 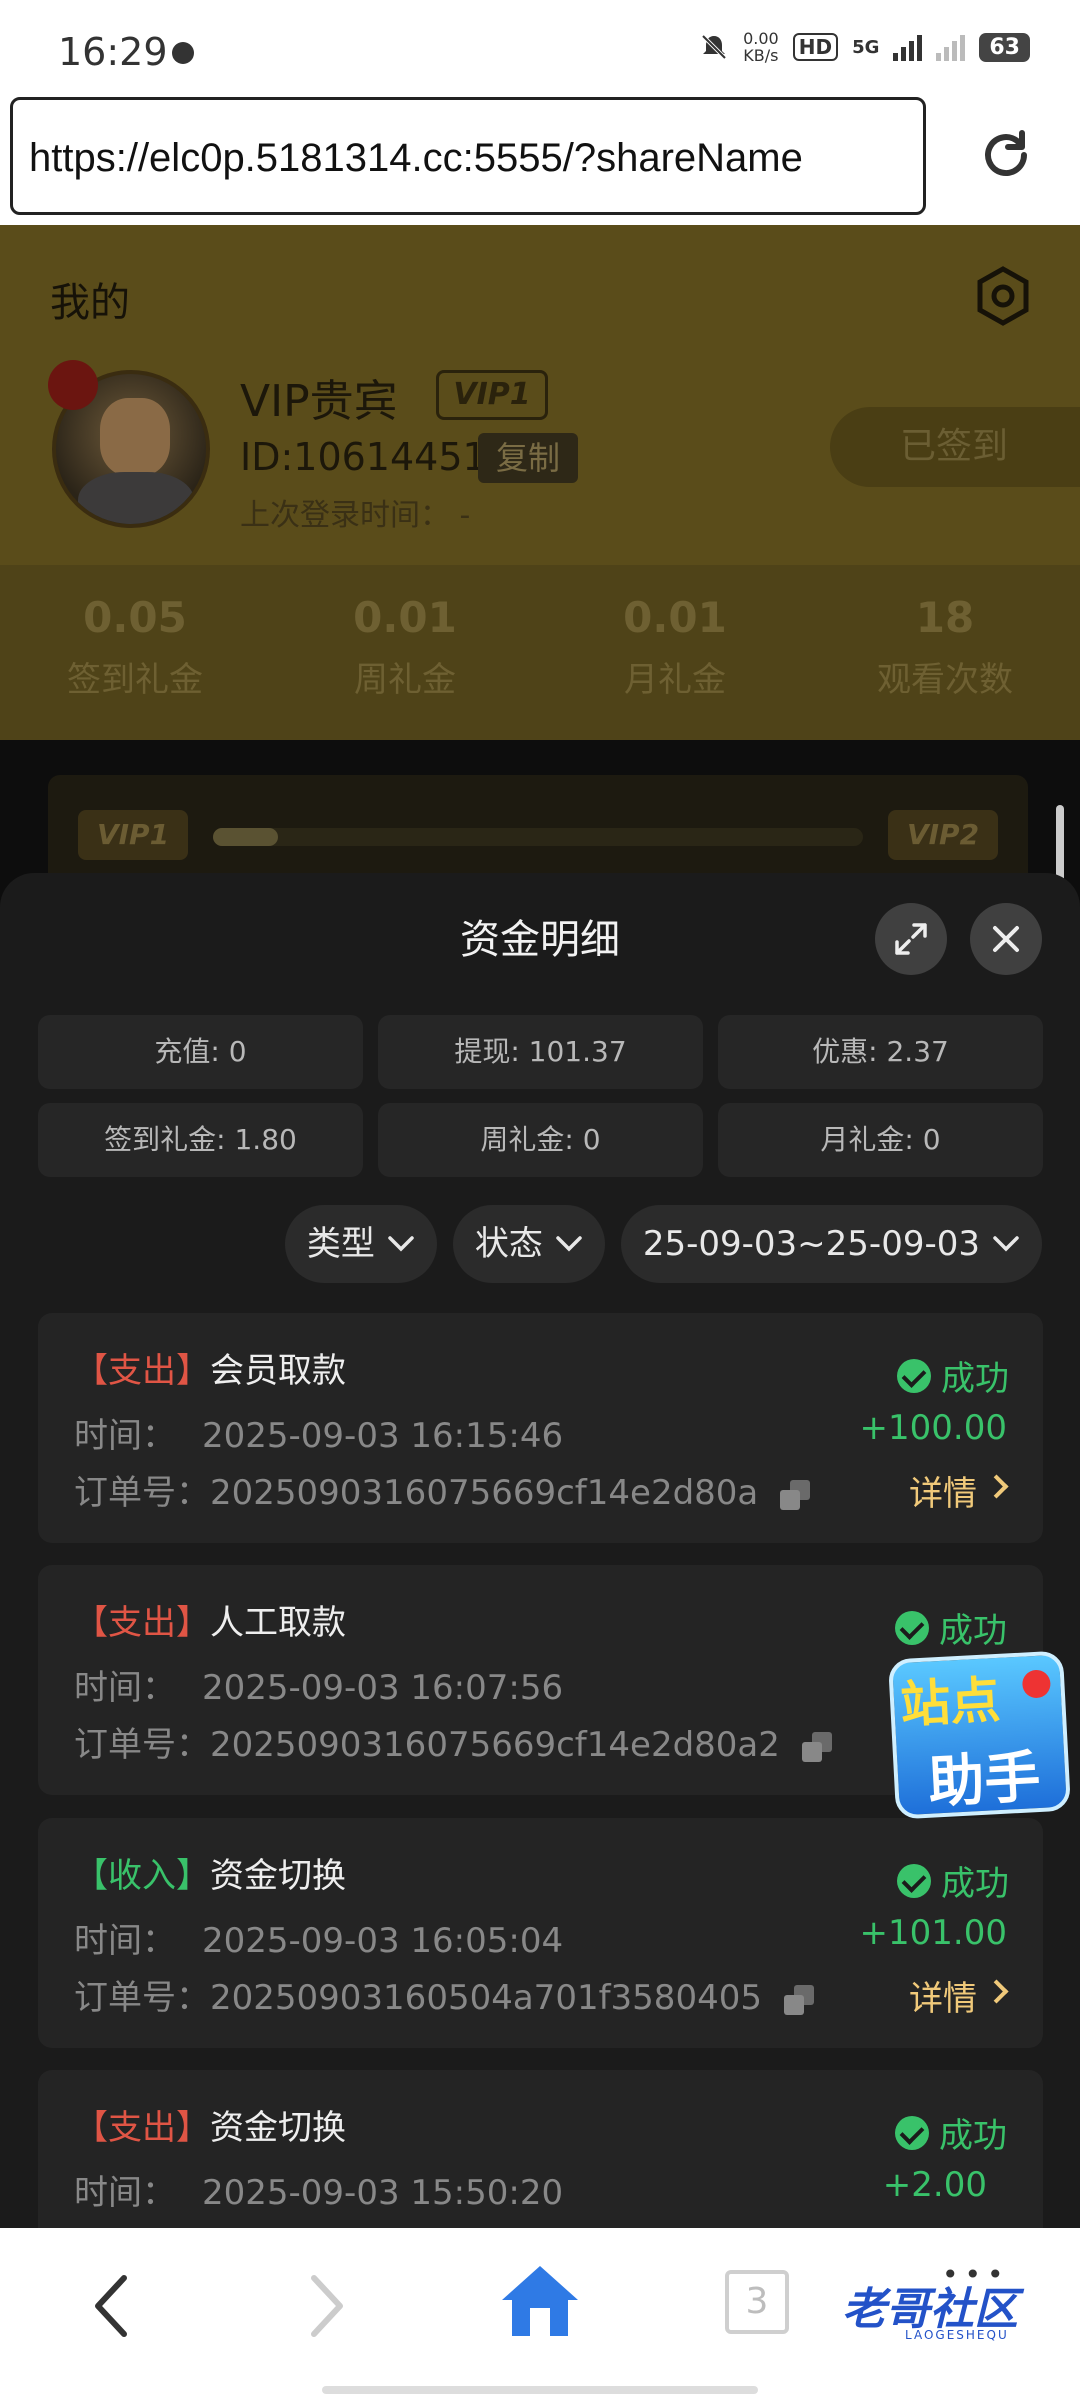 I want to click on net-speed: 0.00 KB/s, so click(x=761, y=47).